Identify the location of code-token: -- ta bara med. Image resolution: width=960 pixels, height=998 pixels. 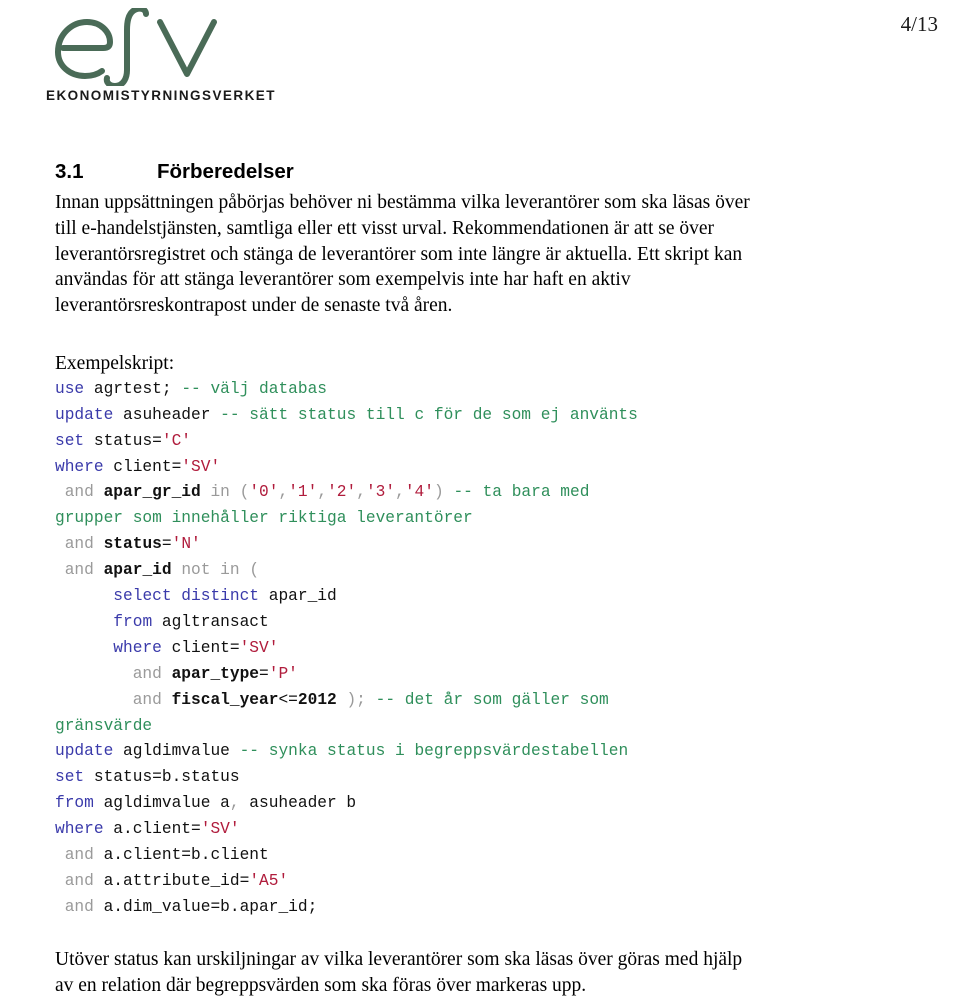
(521, 492).